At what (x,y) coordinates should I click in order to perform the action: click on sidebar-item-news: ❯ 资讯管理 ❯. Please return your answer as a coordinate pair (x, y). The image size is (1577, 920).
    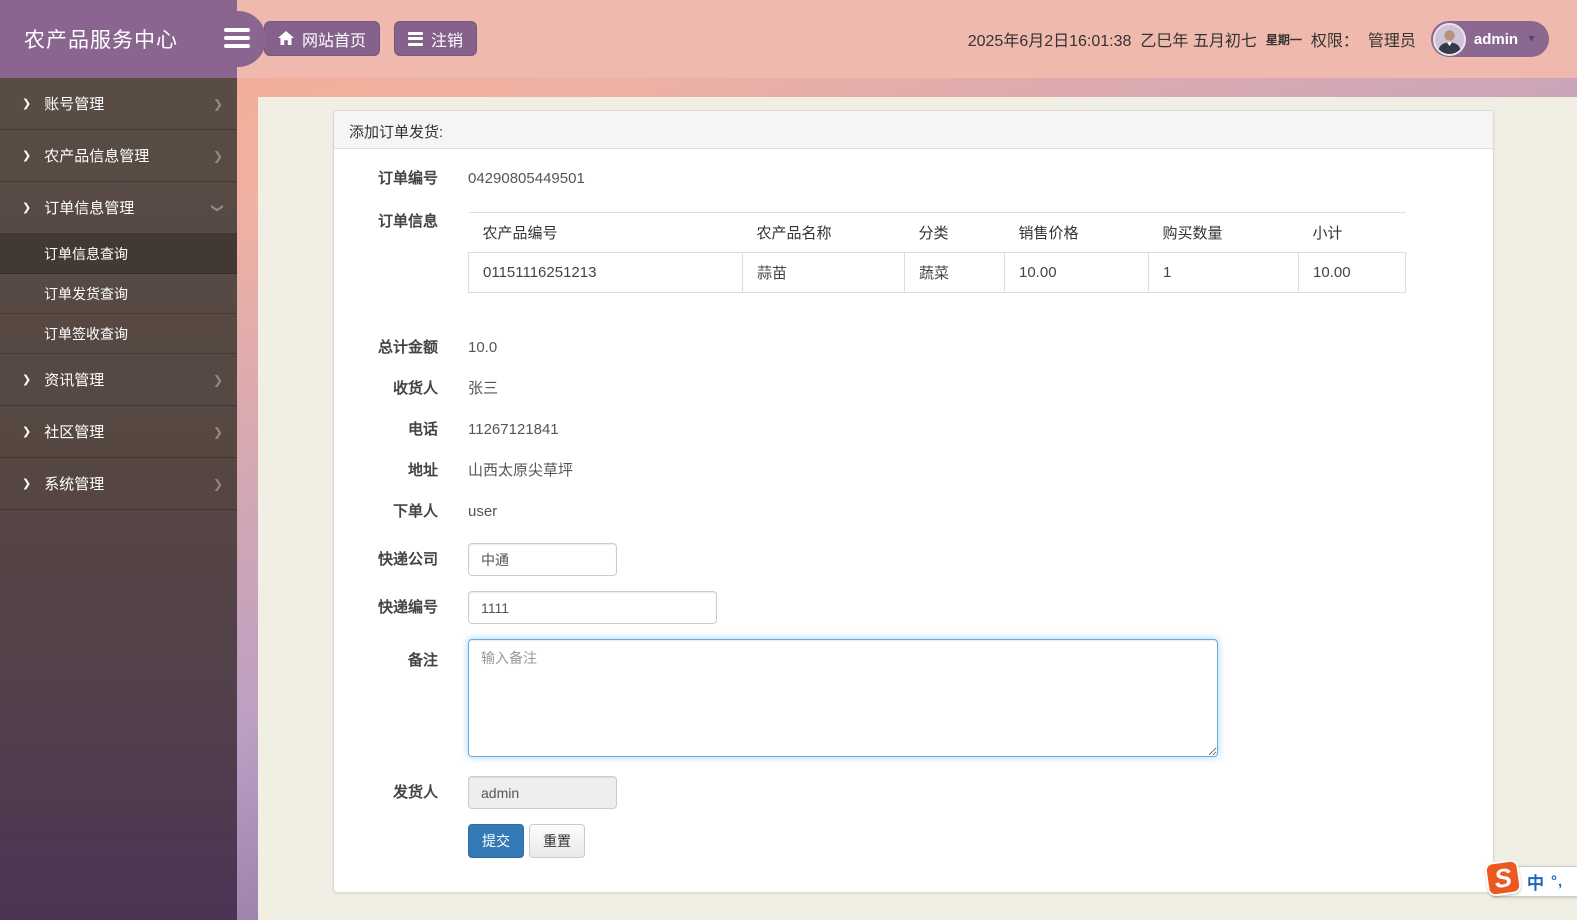
    Looking at the image, I should click on (118, 380).